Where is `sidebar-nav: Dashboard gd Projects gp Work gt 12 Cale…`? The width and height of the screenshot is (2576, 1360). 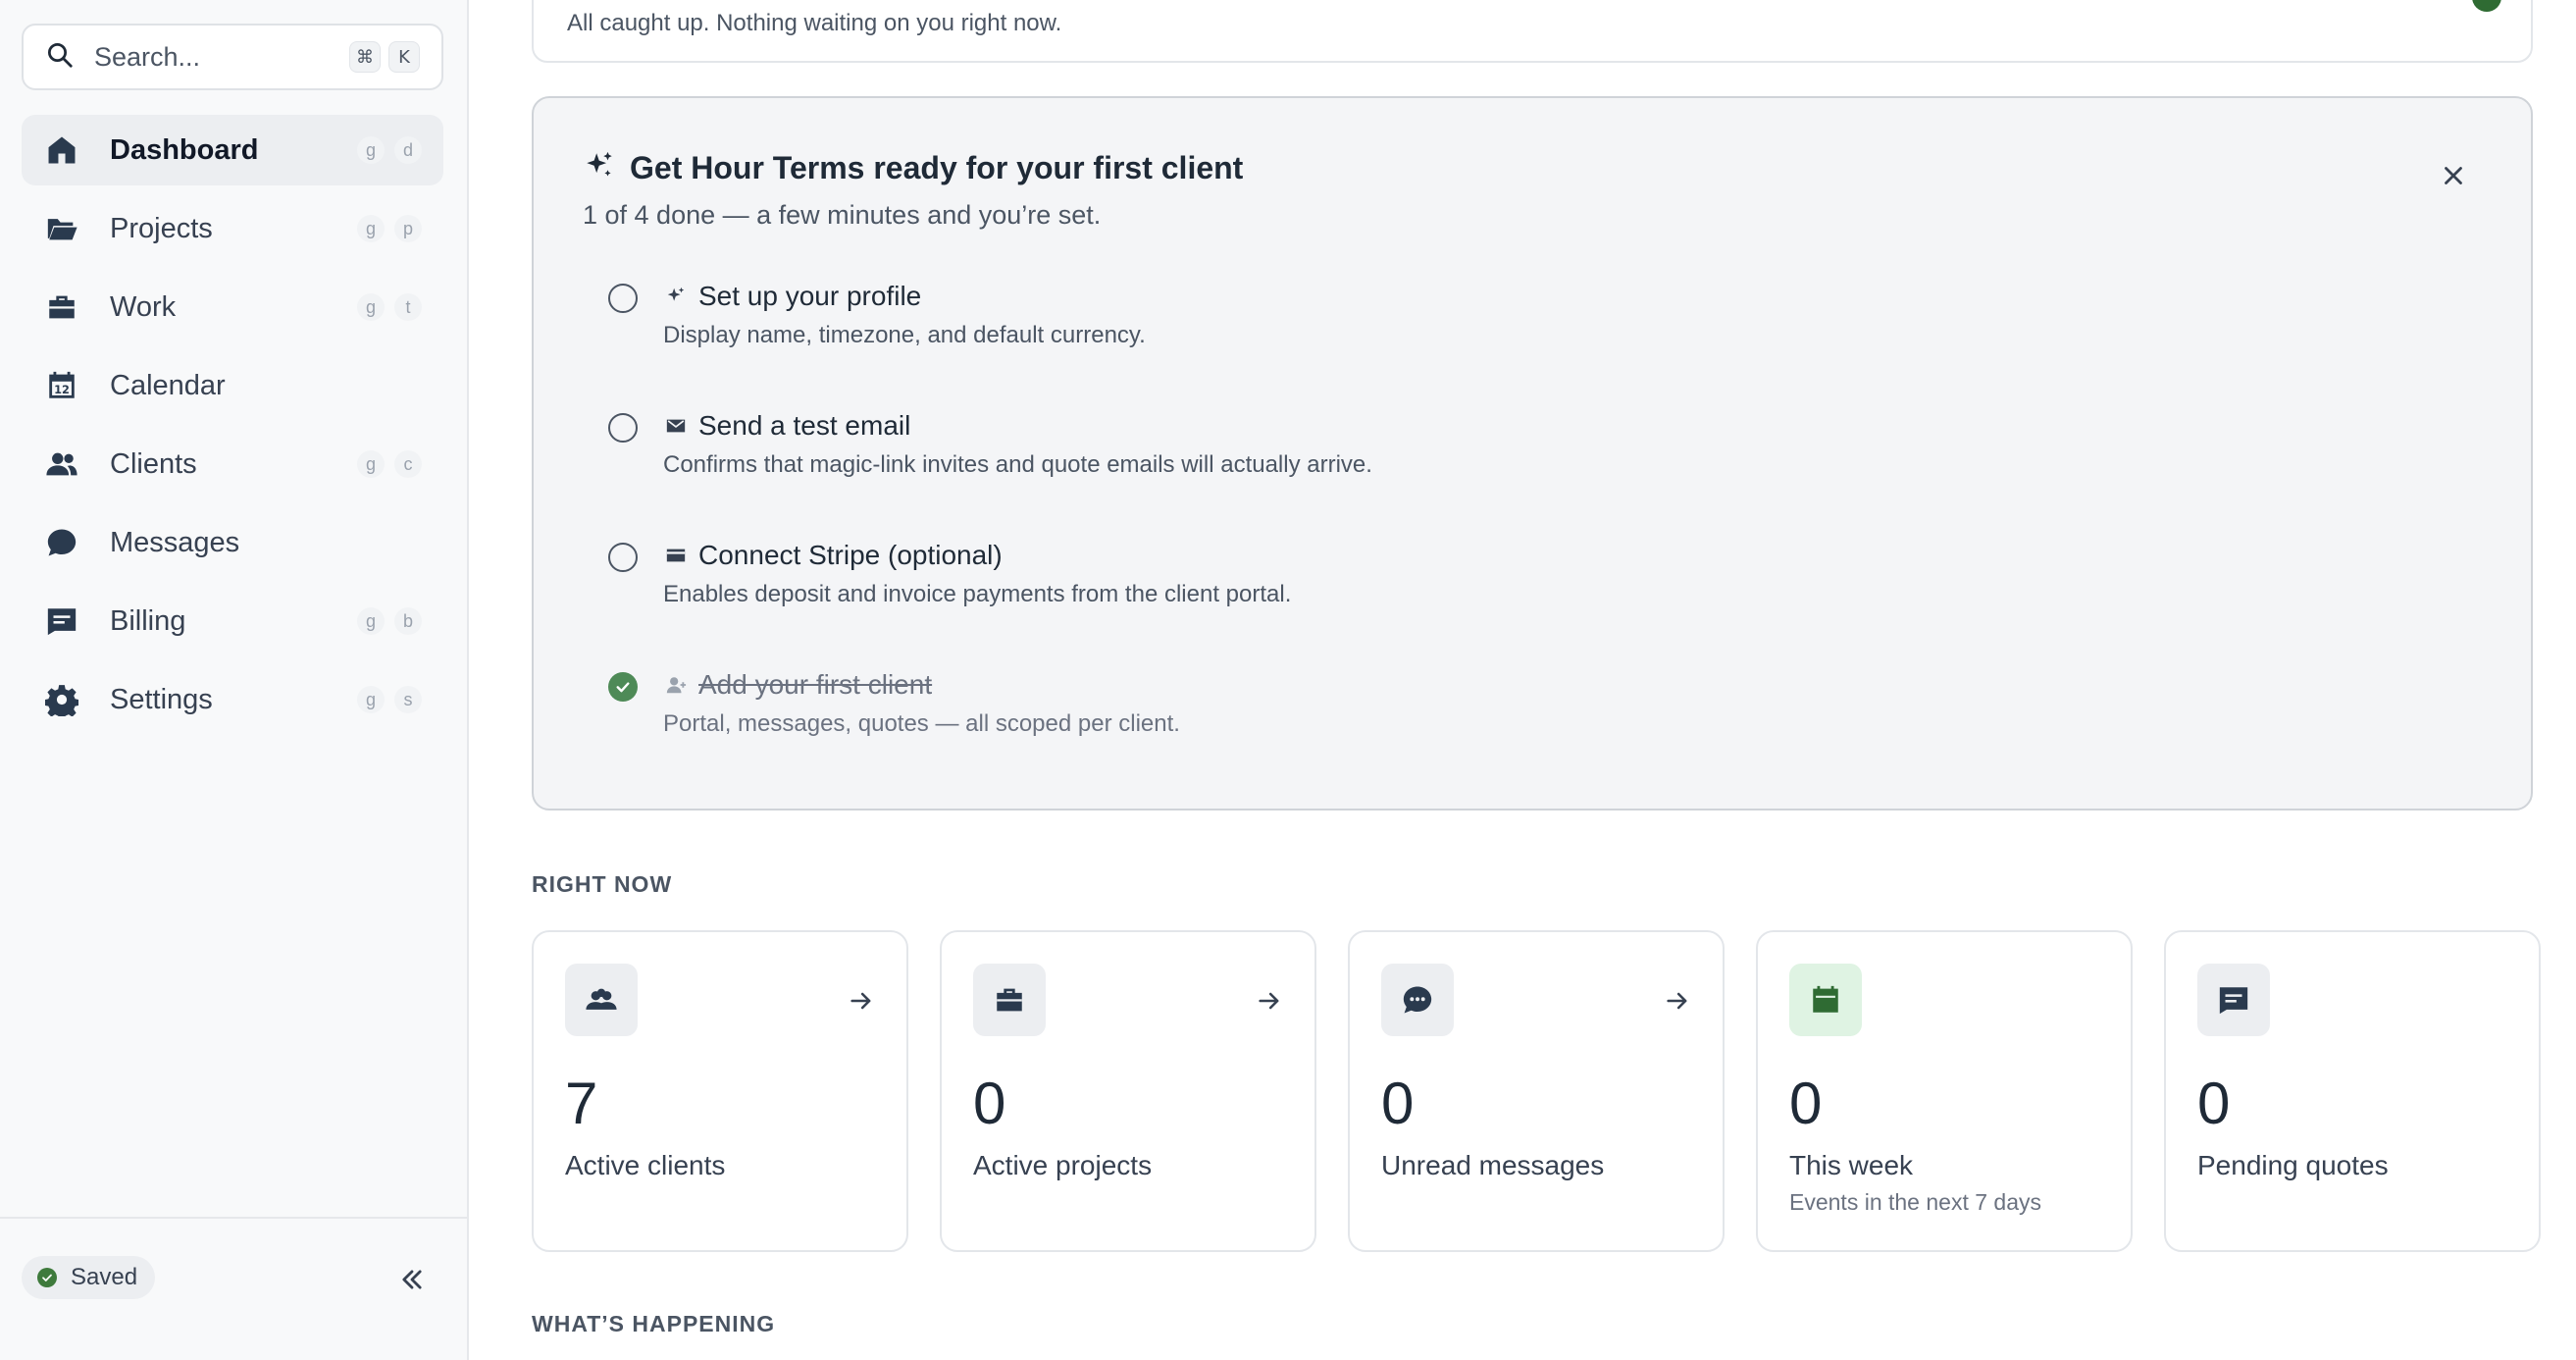
sidebar-nav: Dashboard gd Projects gp Work gt 12 Cale… is located at coordinates (232, 429).